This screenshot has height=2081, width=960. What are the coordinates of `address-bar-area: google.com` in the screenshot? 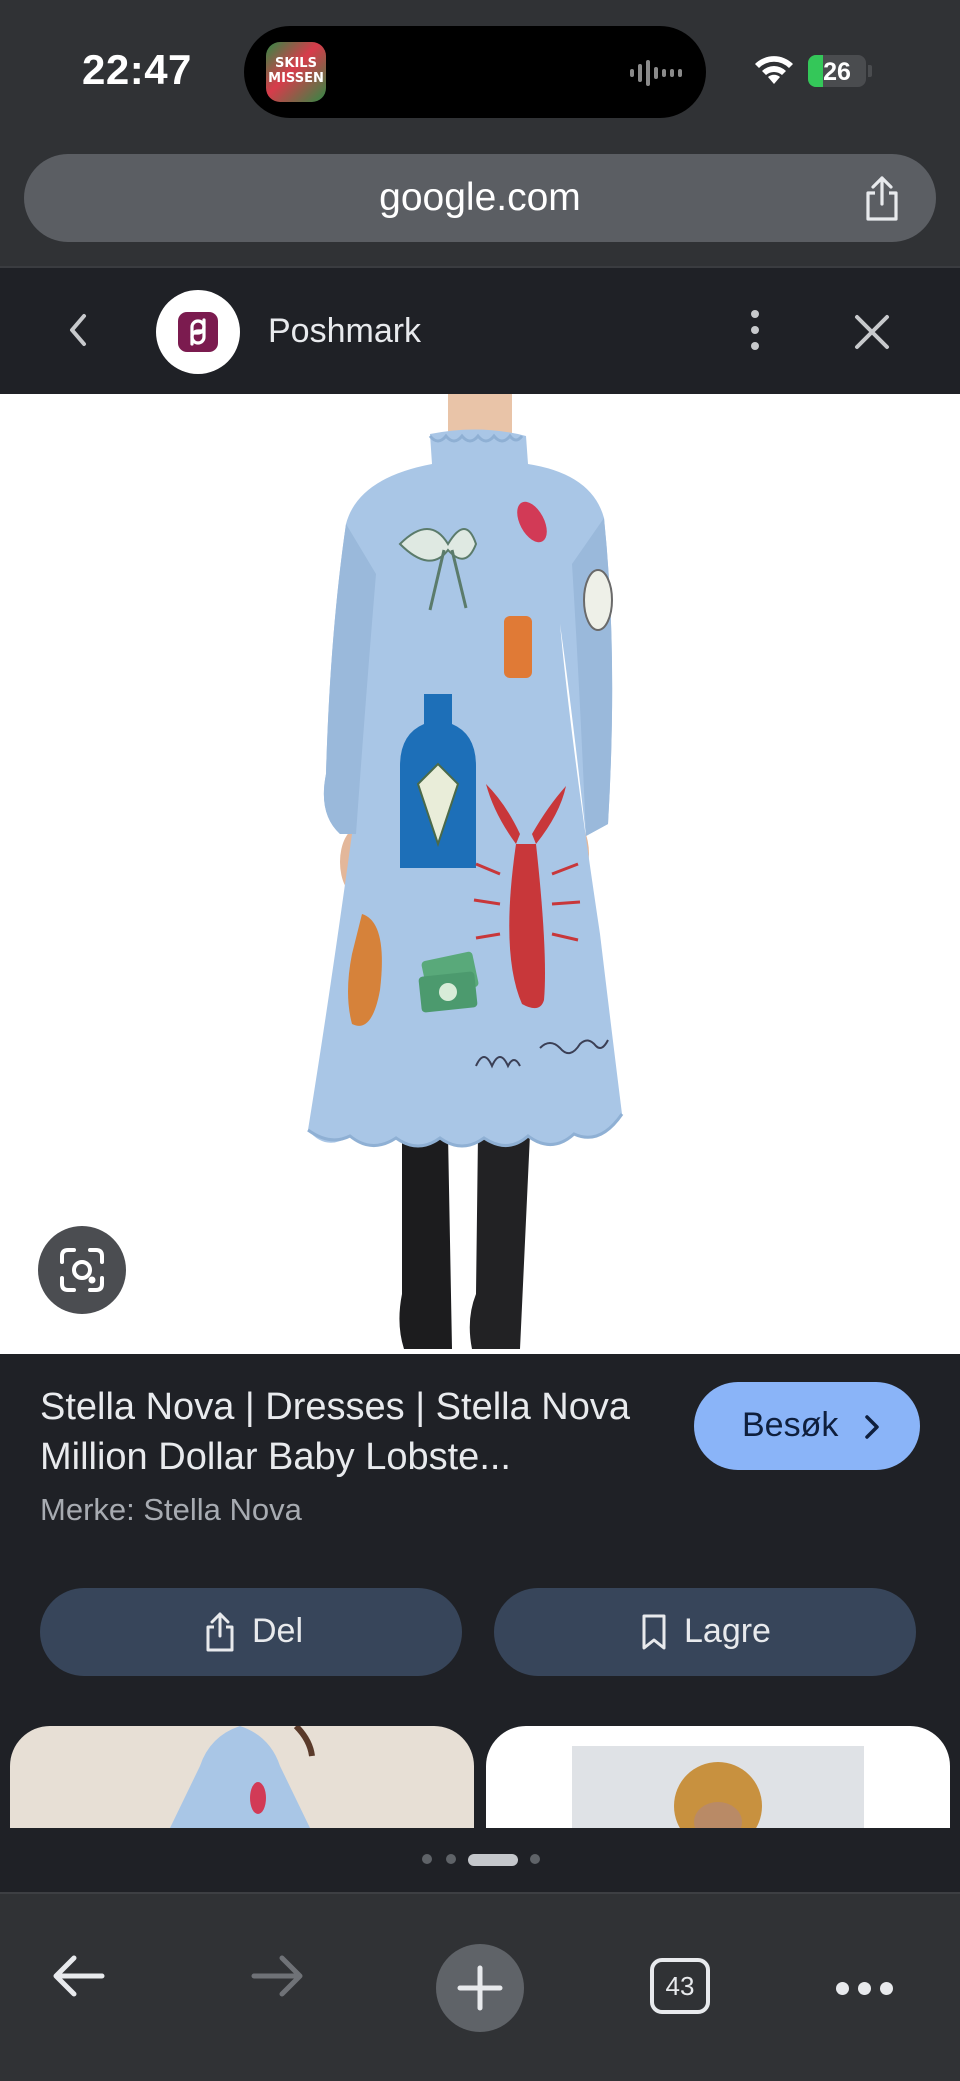 It's located at (480, 203).